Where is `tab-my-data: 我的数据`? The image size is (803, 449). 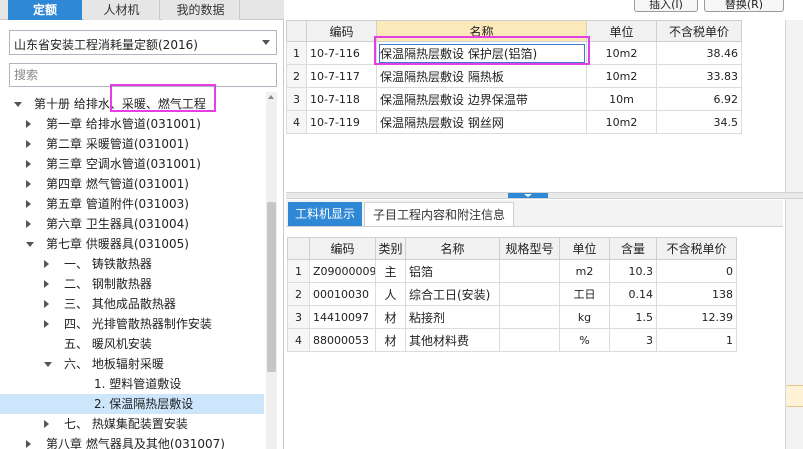
tab-my-data: 我的数据 is located at coordinates (201, 10).